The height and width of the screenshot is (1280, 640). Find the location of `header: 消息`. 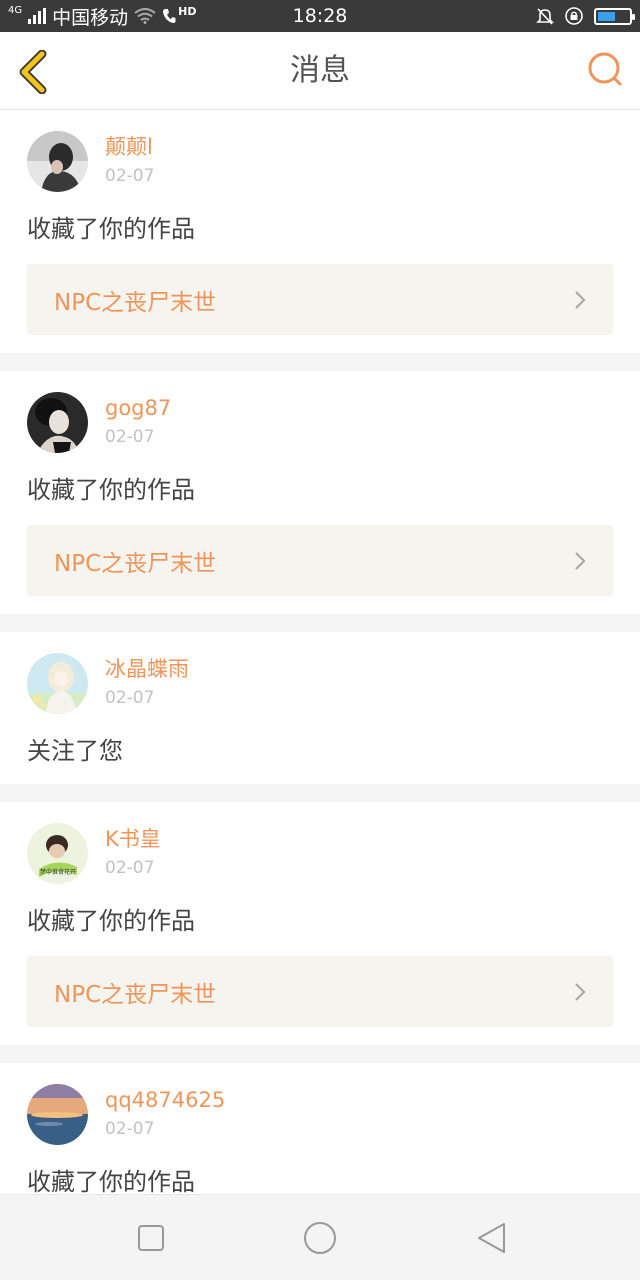

header: 消息 is located at coordinates (320, 71).